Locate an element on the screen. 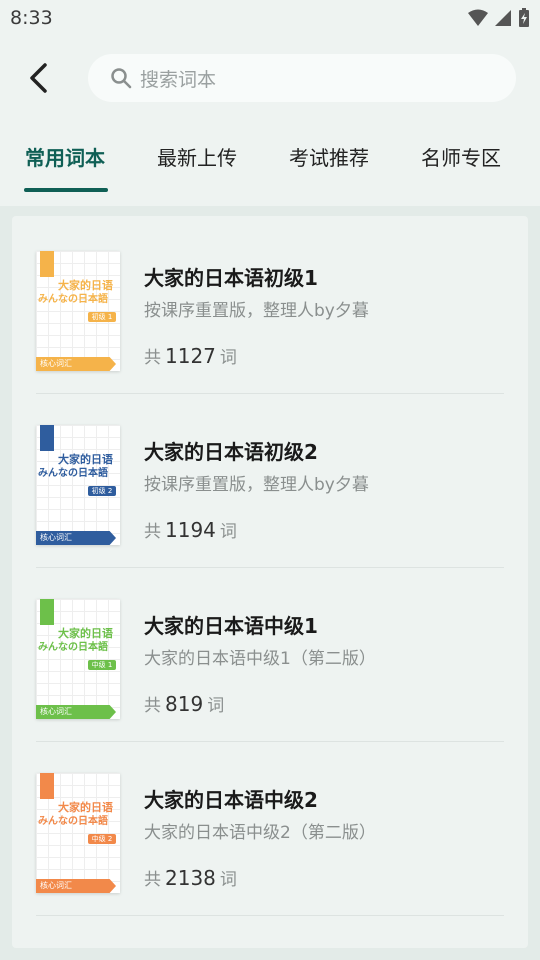 The width and height of the screenshot is (540, 960). book-title: 大家的日本语初级1 is located at coordinates (231, 278).